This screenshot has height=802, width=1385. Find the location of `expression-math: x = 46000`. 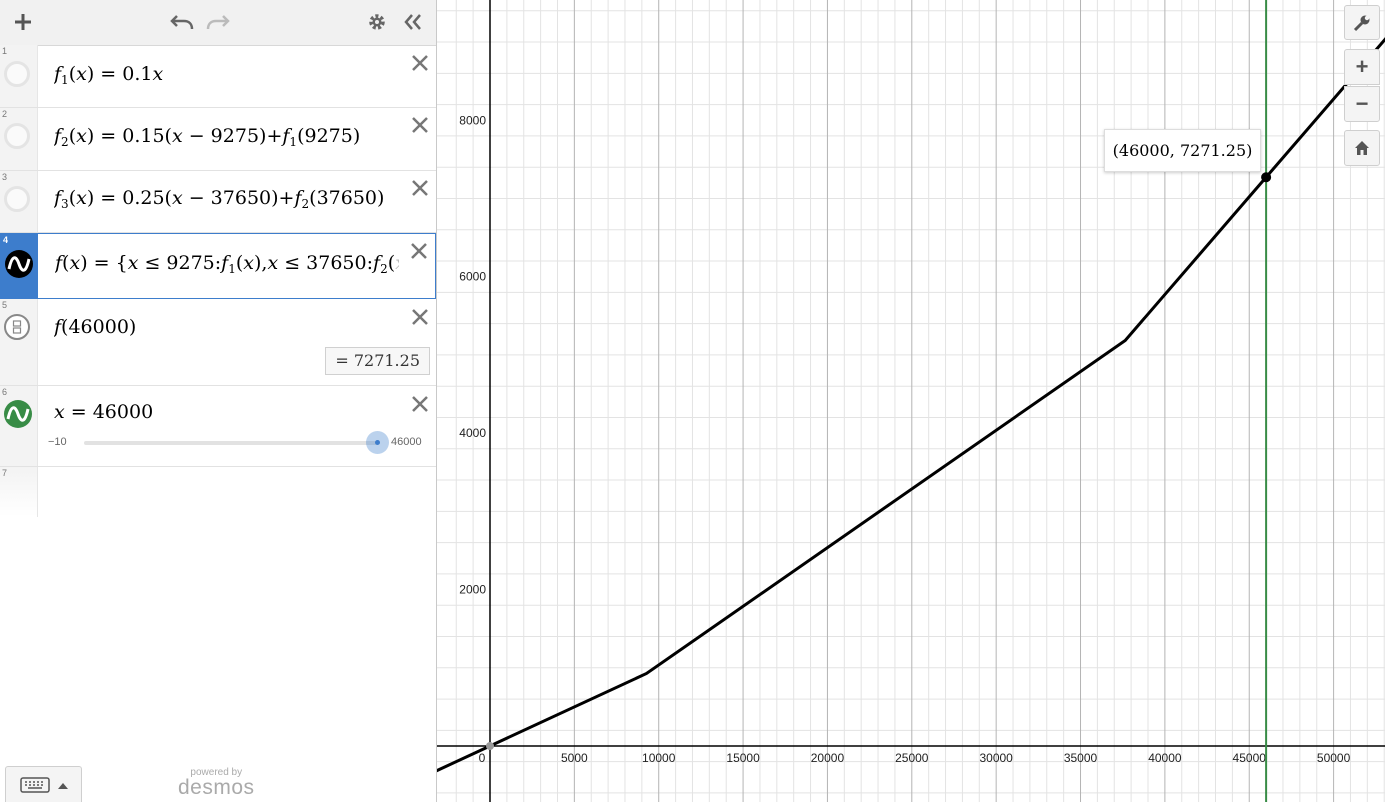

expression-math: x = 46000 is located at coordinates (204, 412).